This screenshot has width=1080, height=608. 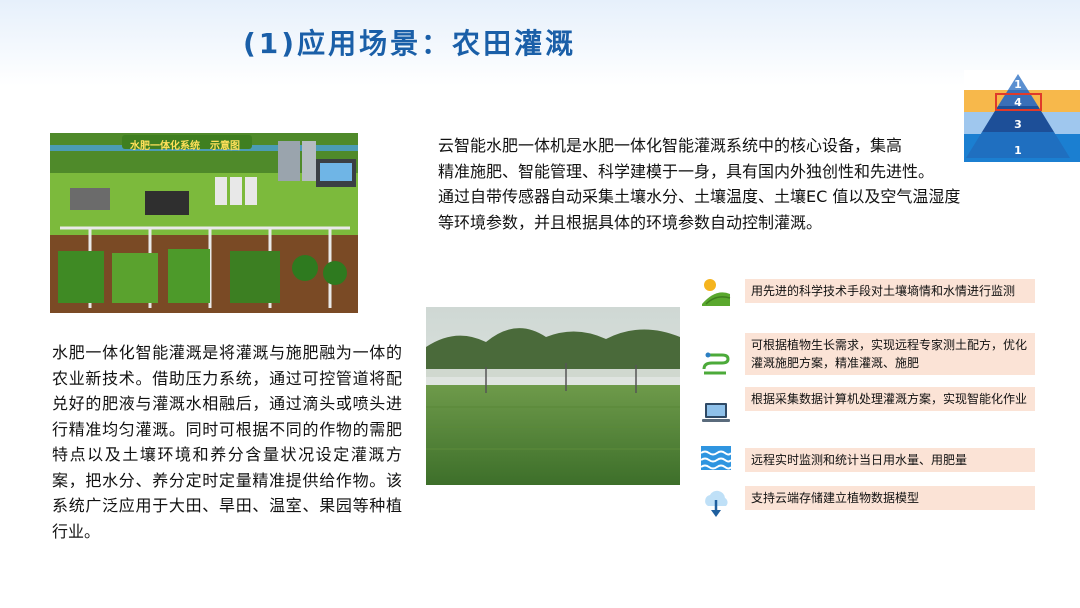 I want to click on intro-right-line: 云智能水肥一体机是水肥一体化智能灌溉系统中的核心设备，集高, so click(x=670, y=145).